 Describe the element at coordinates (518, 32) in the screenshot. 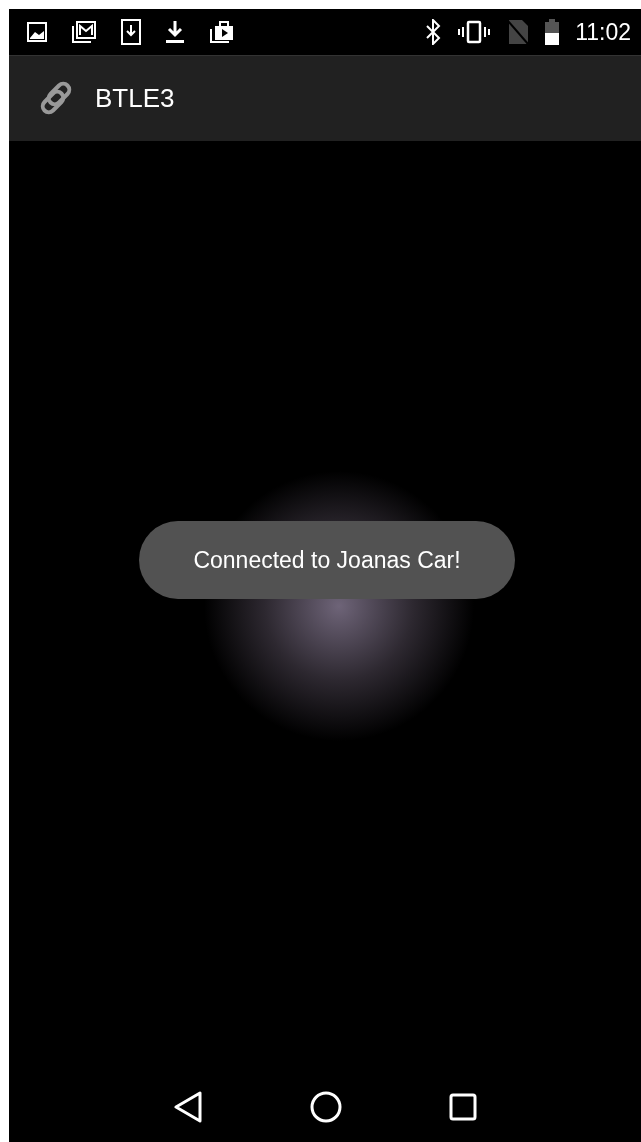

I see `no-sim-icon` at that location.